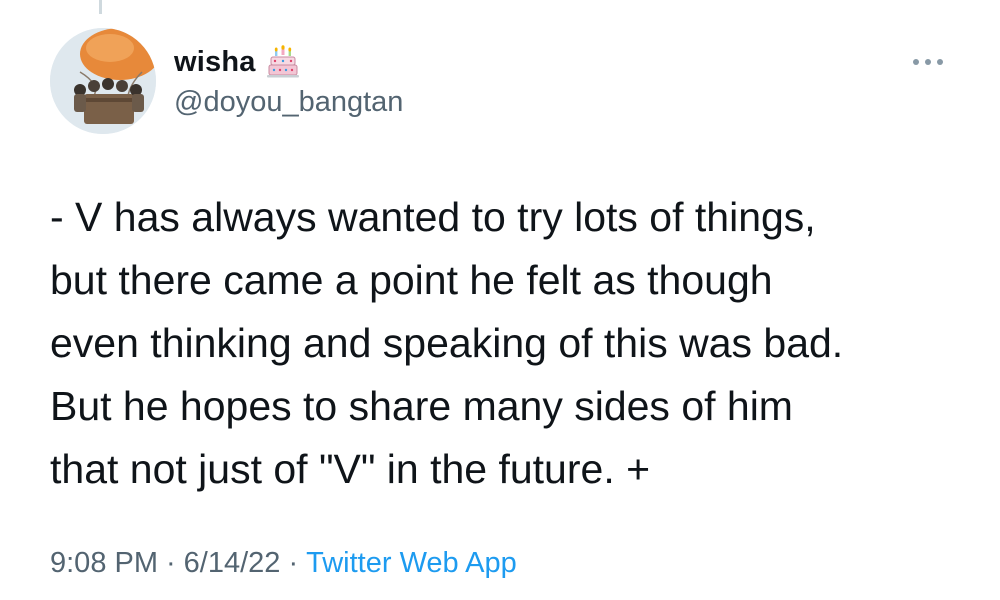 The height and width of the screenshot is (600, 1000). I want to click on more-options-button, so click(928, 62).